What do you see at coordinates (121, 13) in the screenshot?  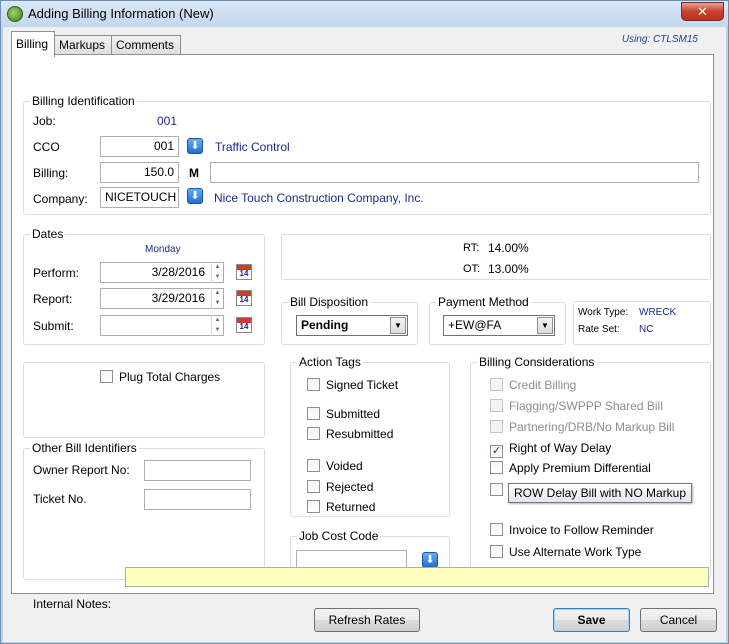 I see `window-title: Adding Billing Information (New)` at bounding box center [121, 13].